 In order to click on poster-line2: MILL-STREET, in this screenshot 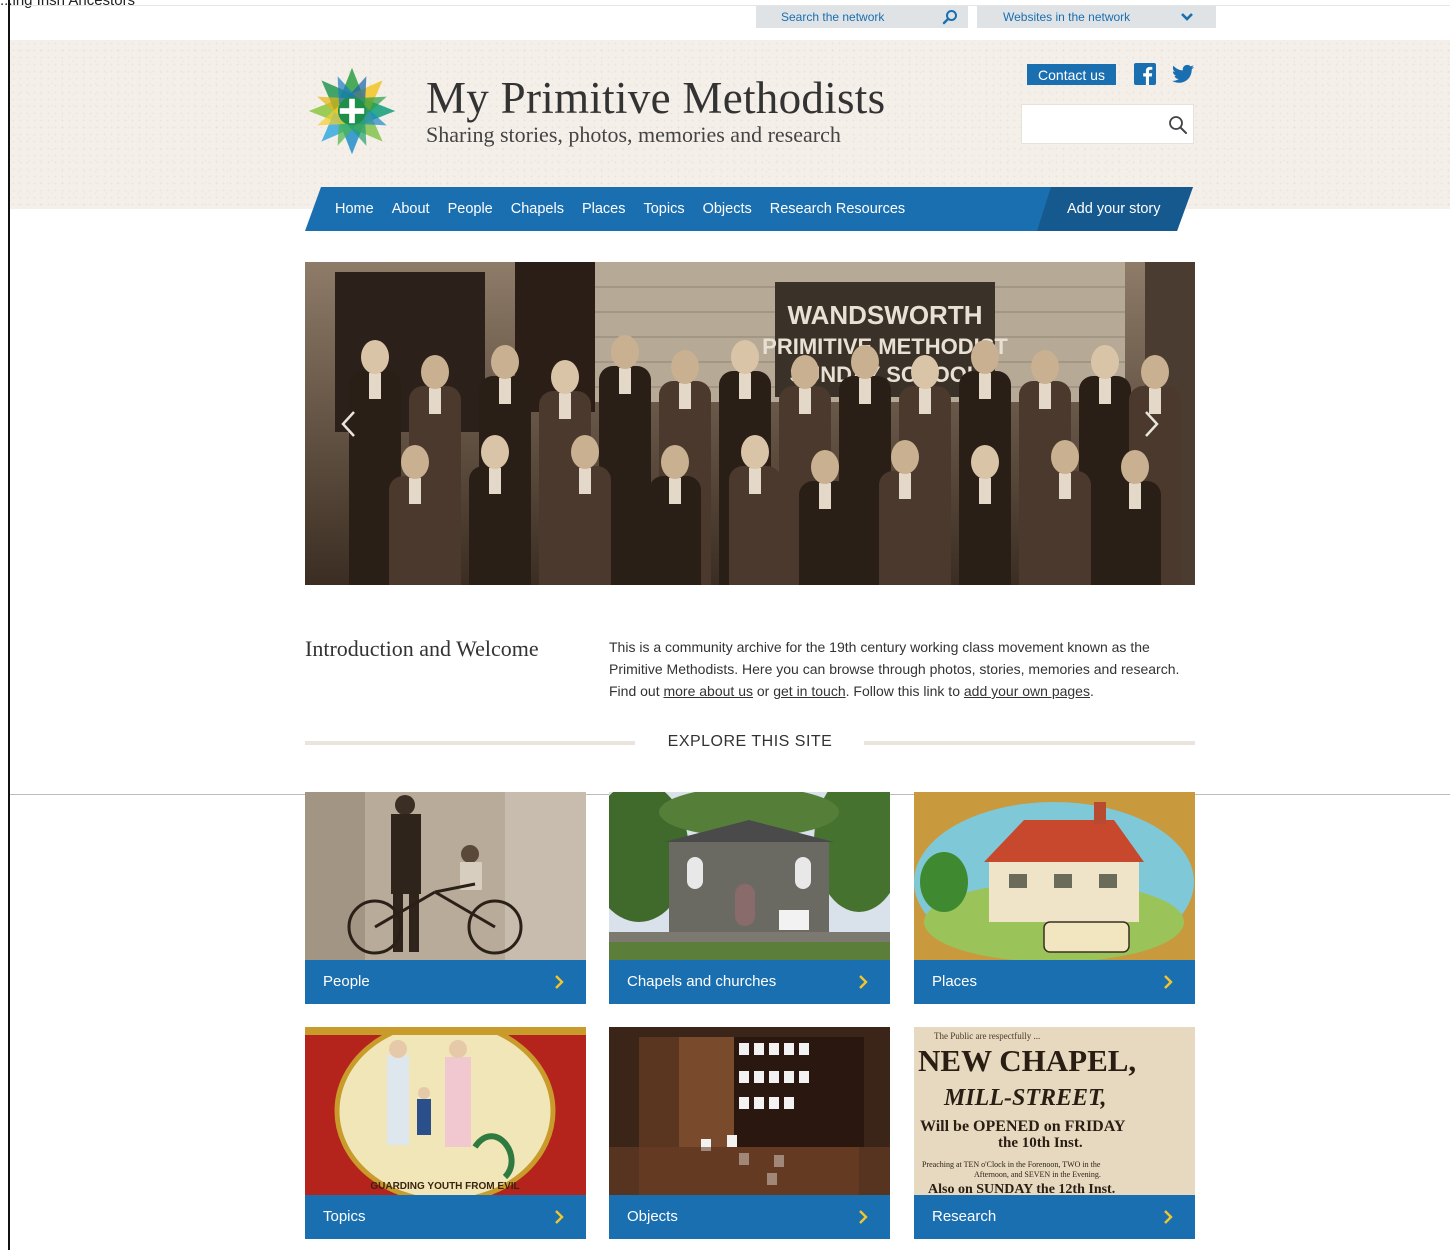, I will do `click(1024, 1098)`.